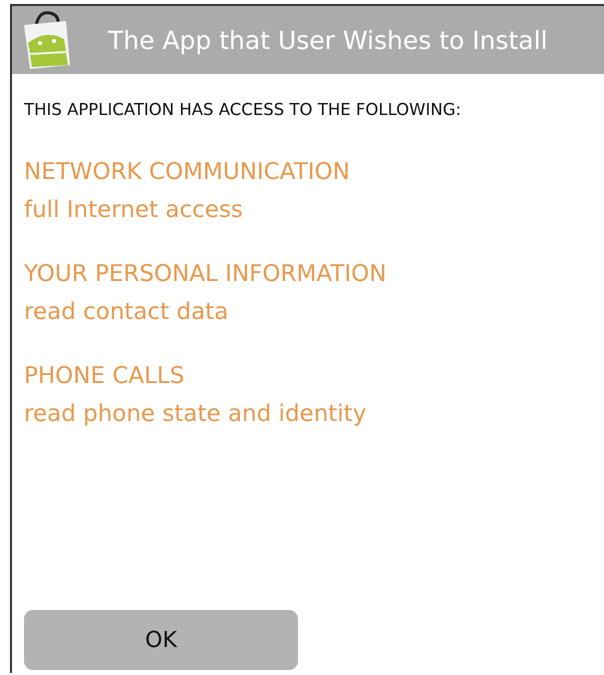 The width and height of the screenshot is (604, 675). Describe the element at coordinates (127, 312) in the screenshot. I see `permission-detail: read contact data` at that location.